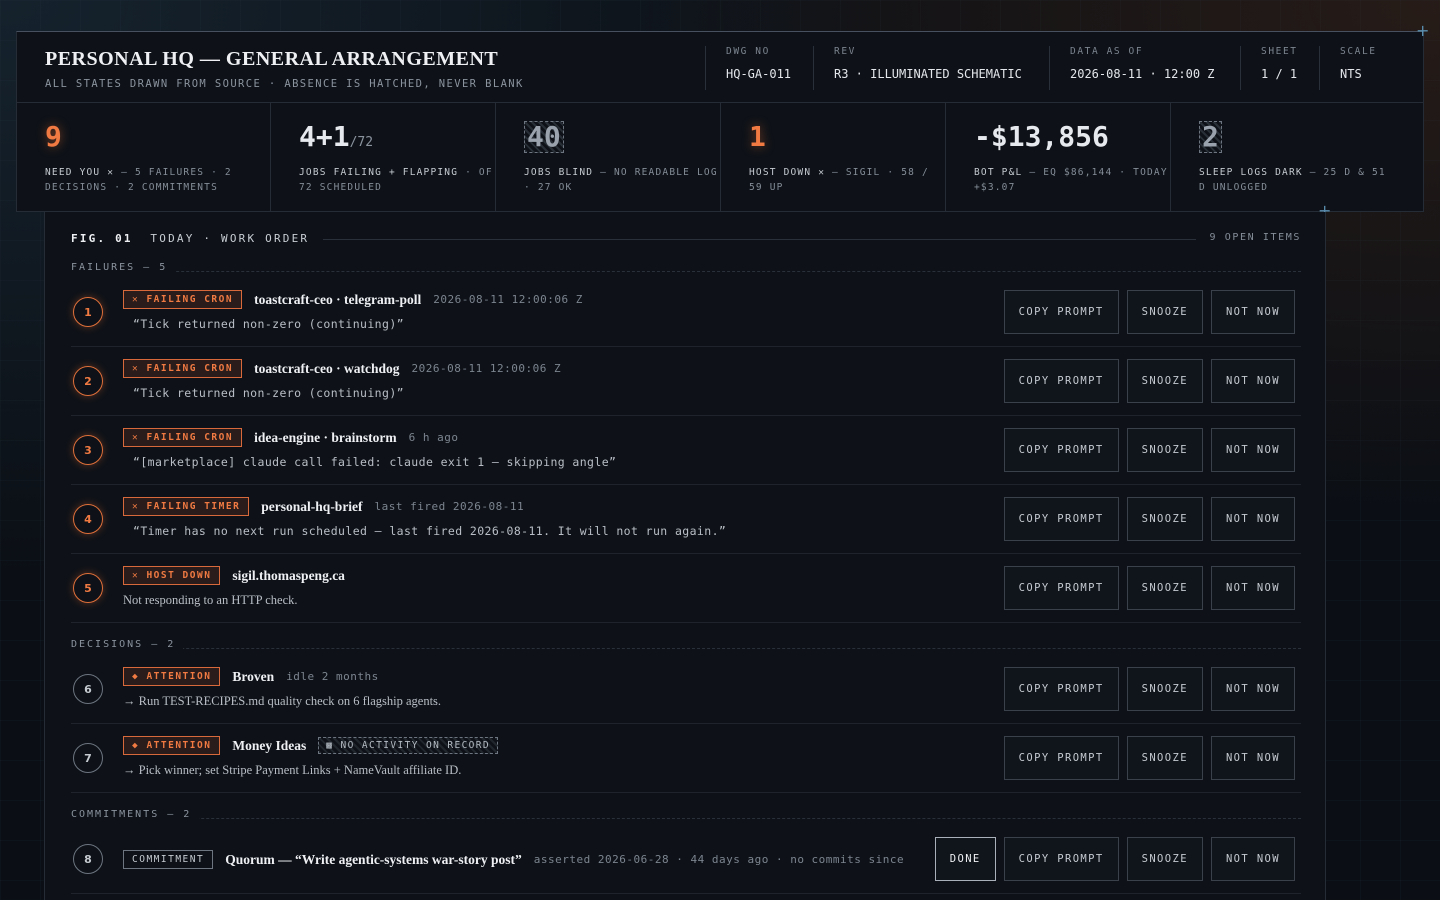 The height and width of the screenshot is (900, 1440). What do you see at coordinates (1423, 30) in the screenshot?
I see `crosshair-icon: +` at bounding box center [1423, 30].